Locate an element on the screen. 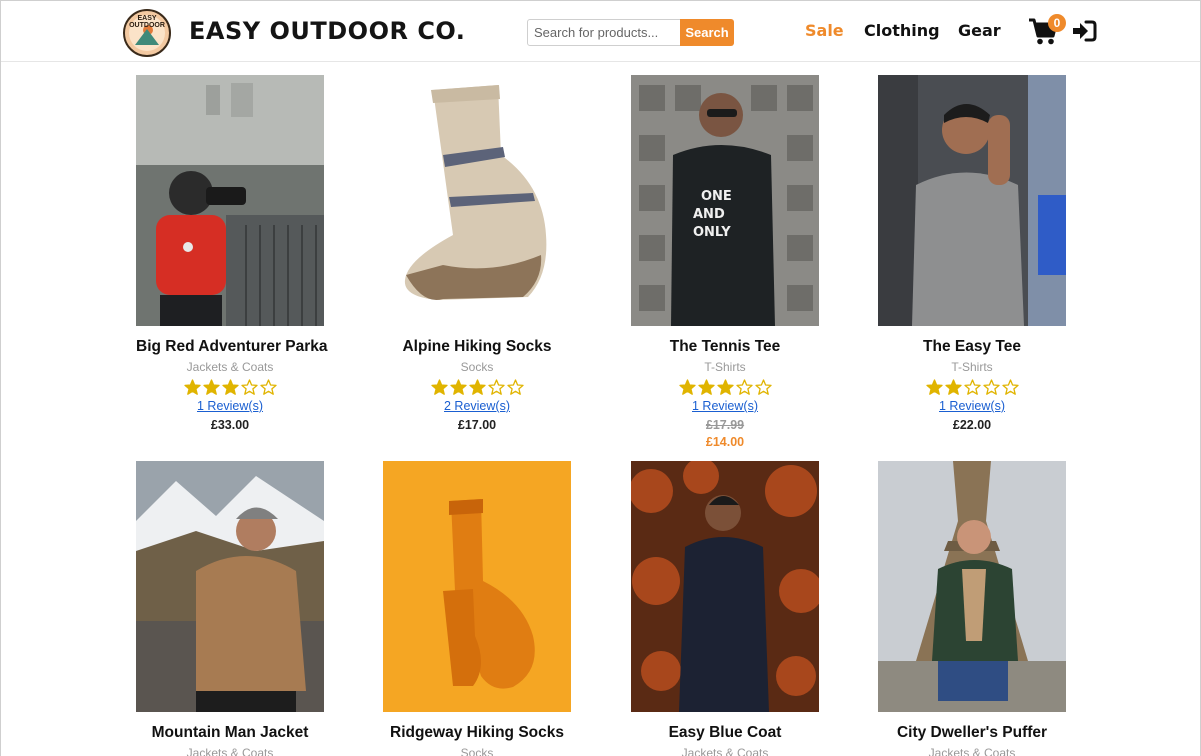 Image resolution: width=1201 pixels, height=756 pixels. search-button: Search is located at coordinates (707, 32).